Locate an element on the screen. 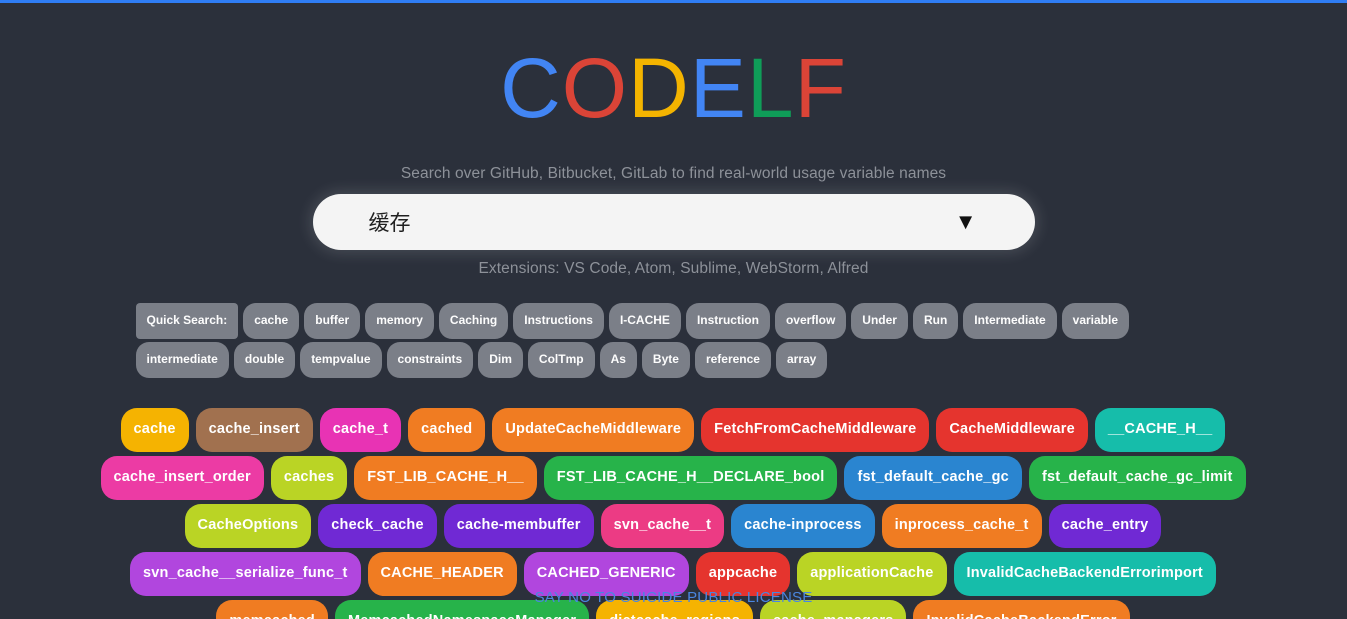 The height and width of the screenshot is (619, 1347). search-input is located at coordinates (673, 222).